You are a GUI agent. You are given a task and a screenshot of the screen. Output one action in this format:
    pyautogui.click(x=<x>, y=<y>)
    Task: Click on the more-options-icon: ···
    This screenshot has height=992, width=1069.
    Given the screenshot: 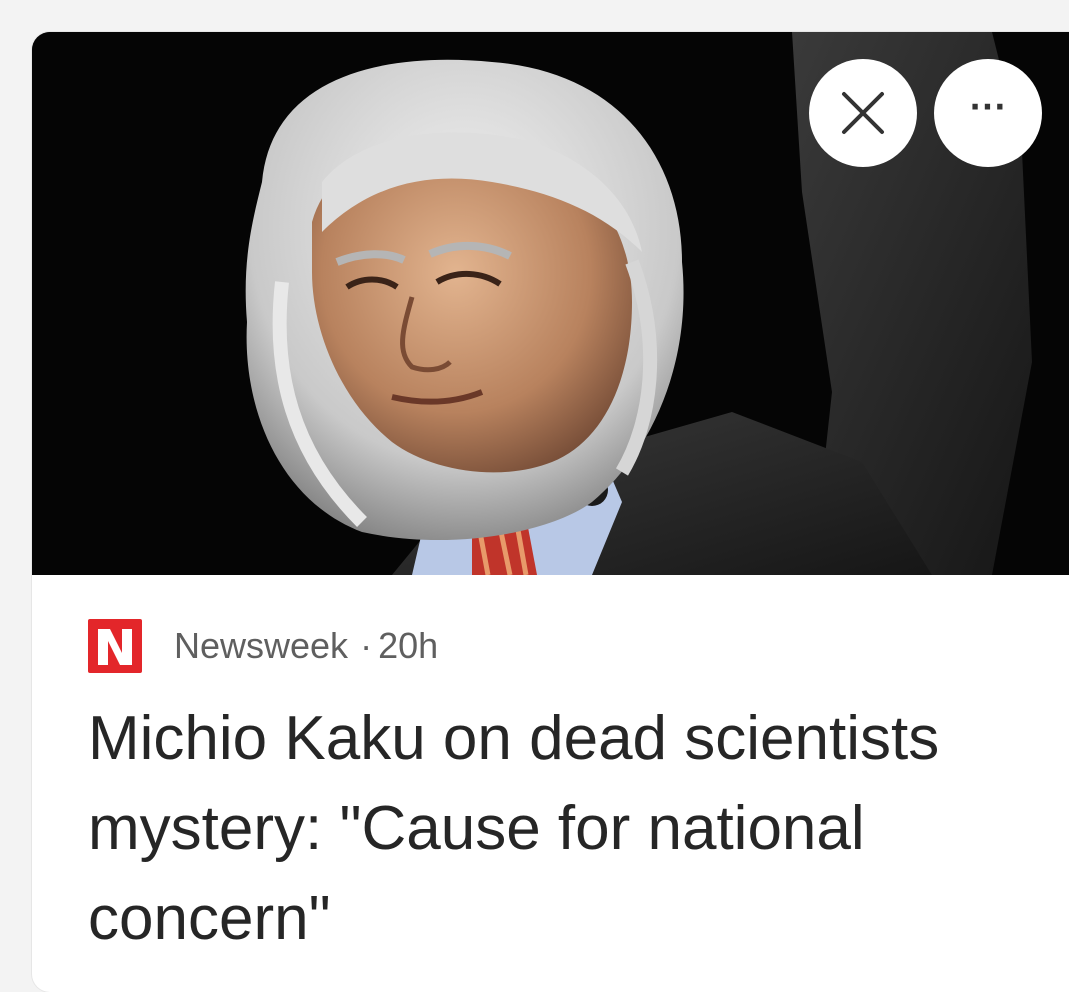 What is the action you would take?
    pyautogui.click(x=988, y=107)
    